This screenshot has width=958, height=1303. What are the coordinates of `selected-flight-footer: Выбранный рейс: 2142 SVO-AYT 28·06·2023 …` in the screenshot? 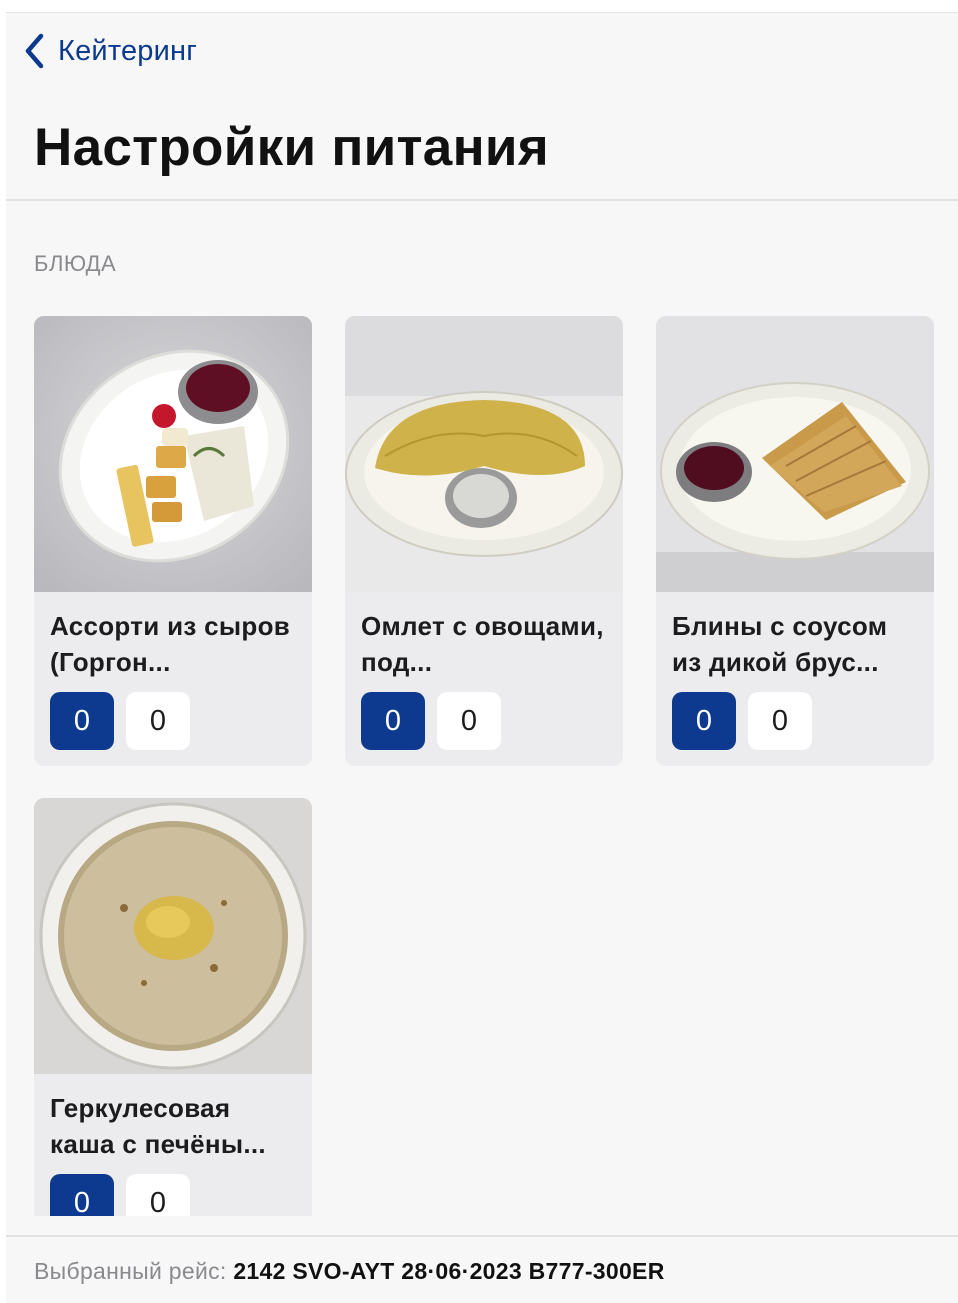 It's located at (482, 1269).